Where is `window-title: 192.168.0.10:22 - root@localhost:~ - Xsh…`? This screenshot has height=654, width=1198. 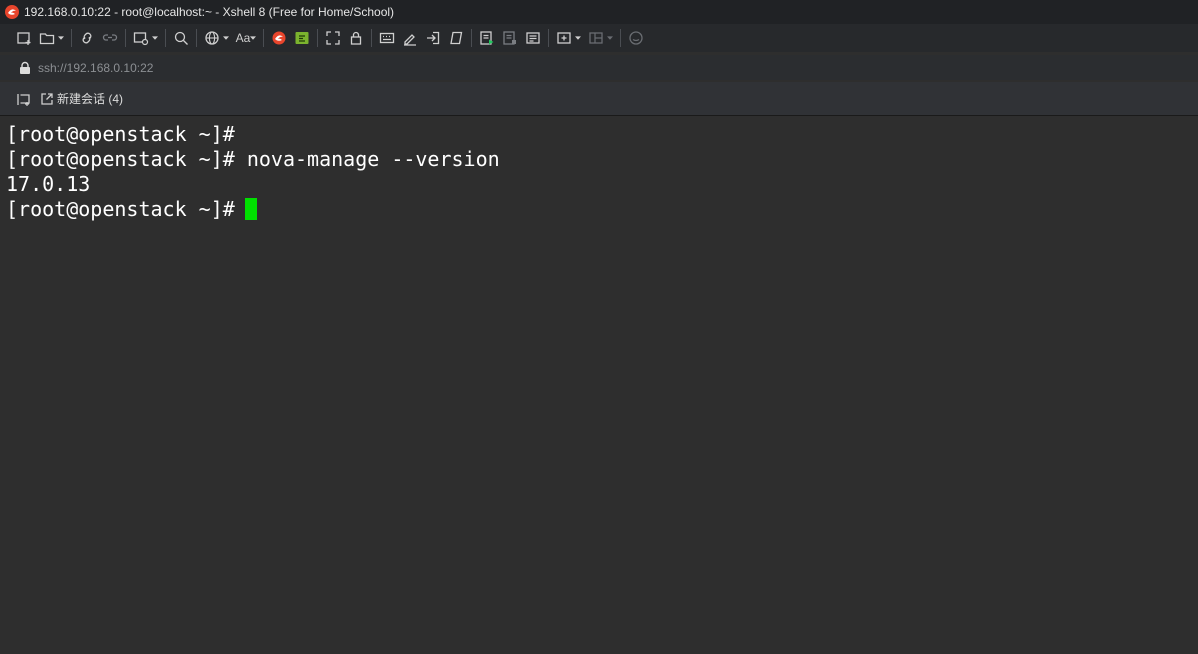 window-title: 192.168.0.10:22 - root@localhost:~ - Xsh… is located at coordinates (209, 12).